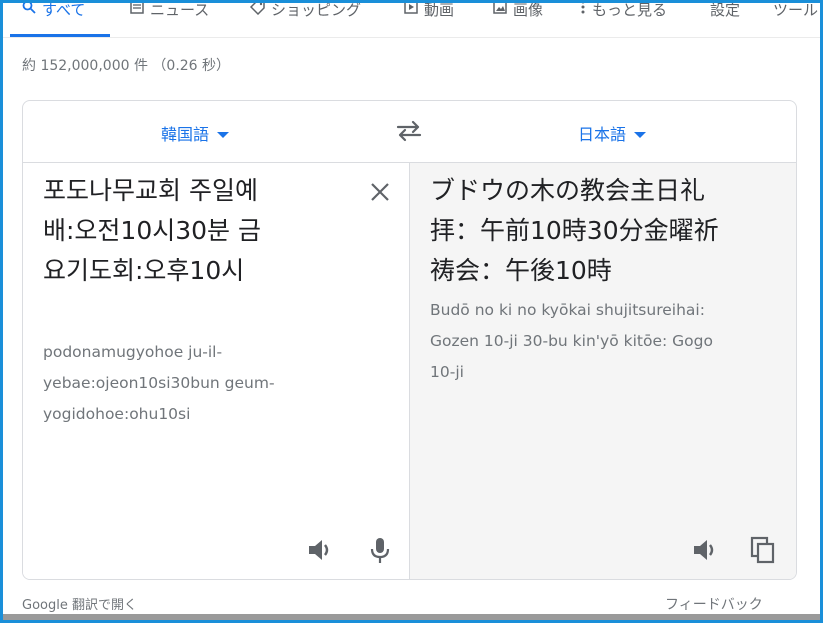  Describe the element at coordinates (500, 9) in the screenshot. I see `image-icon` at that location.